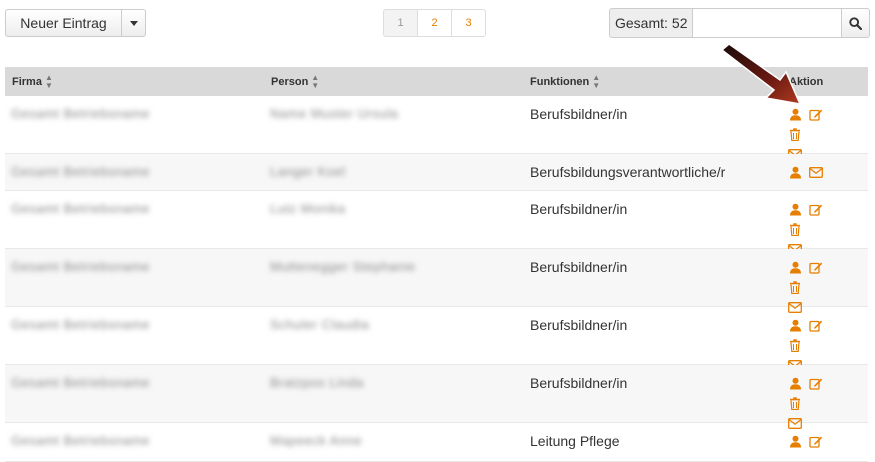  What do you see at coordinates (290, 81) in the screenshot?
I see `header-label: Person` at bounding box center [290, 81].